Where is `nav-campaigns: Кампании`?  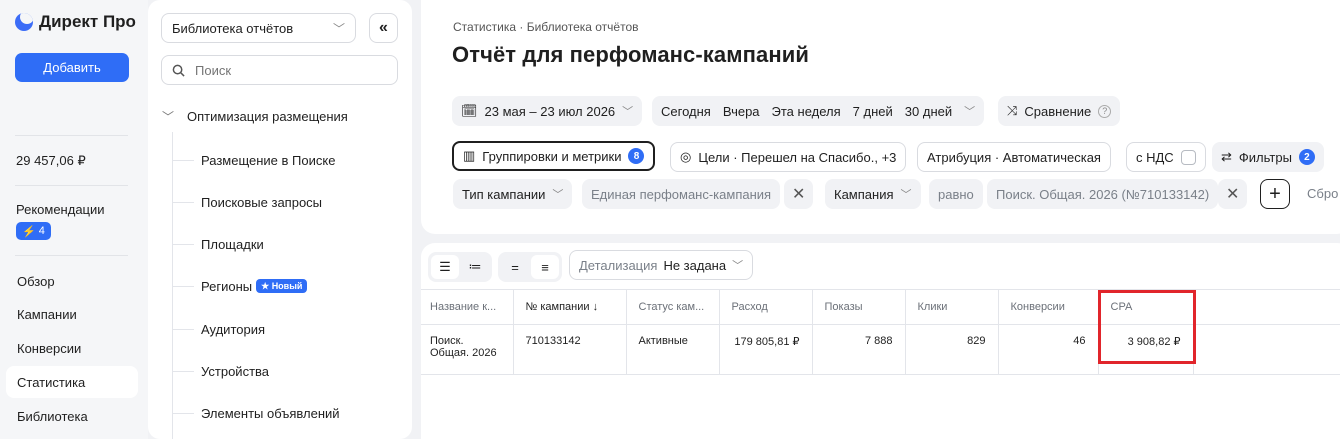
nav-campaigns: Кампании is located at coordinates (72, 314).